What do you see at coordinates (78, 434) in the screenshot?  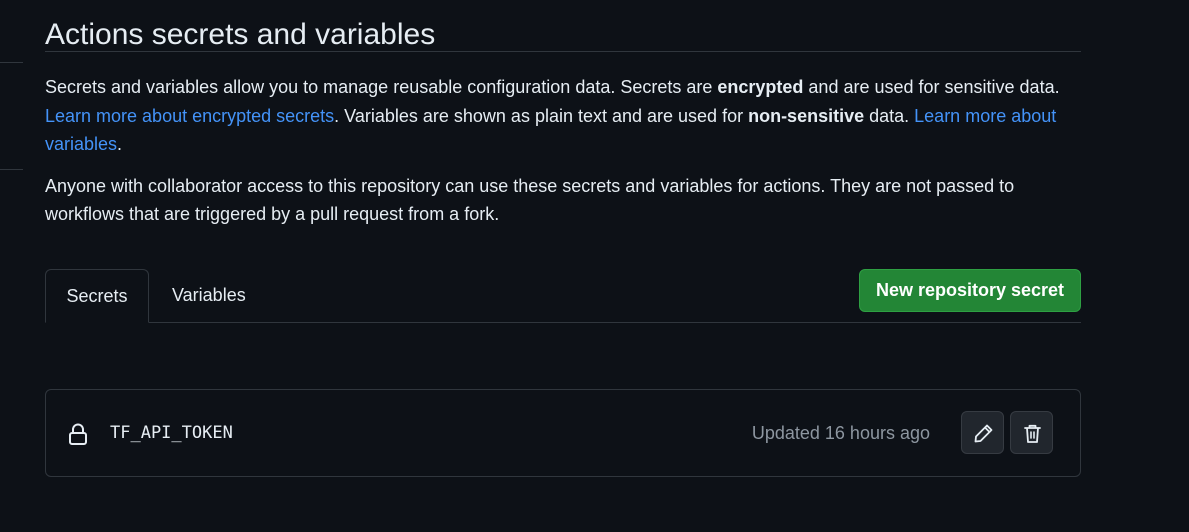 I see `lock-icon` at bounding box center [78, 434].